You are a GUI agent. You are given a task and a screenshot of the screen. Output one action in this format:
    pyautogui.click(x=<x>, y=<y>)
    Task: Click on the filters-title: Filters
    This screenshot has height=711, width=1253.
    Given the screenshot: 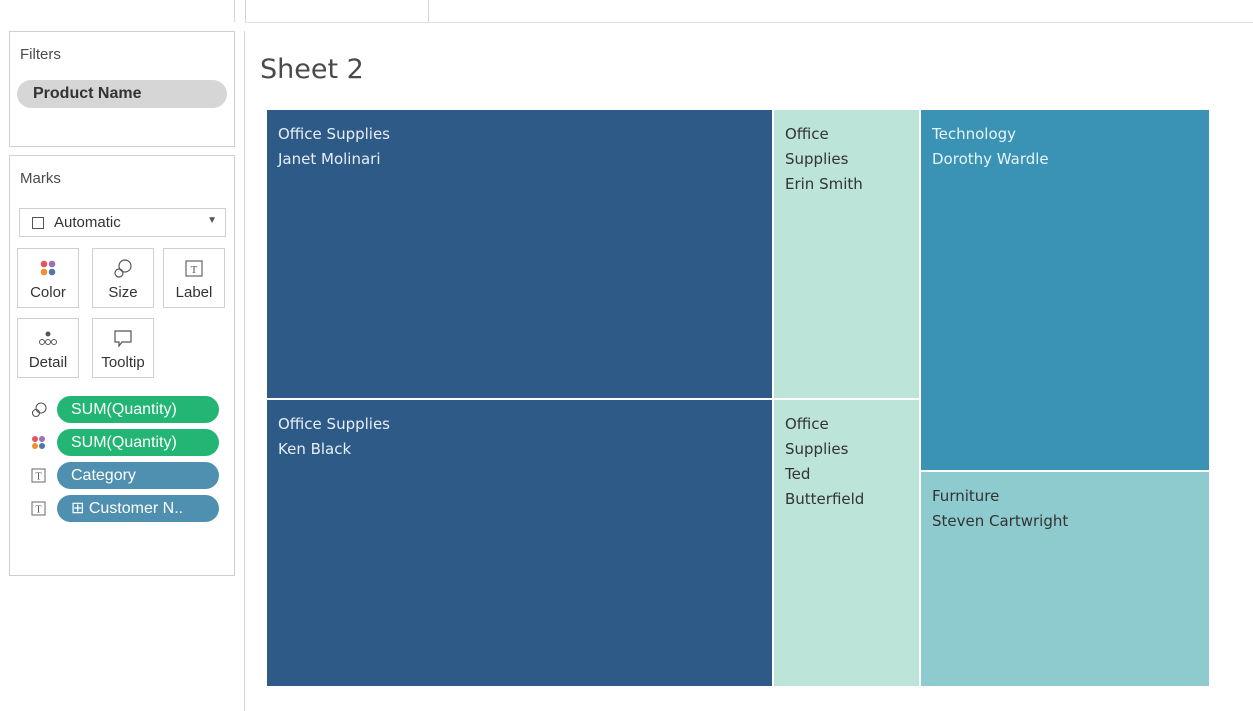 What is the action you would take?
    pyautogui.click(x=40, y=54)
    